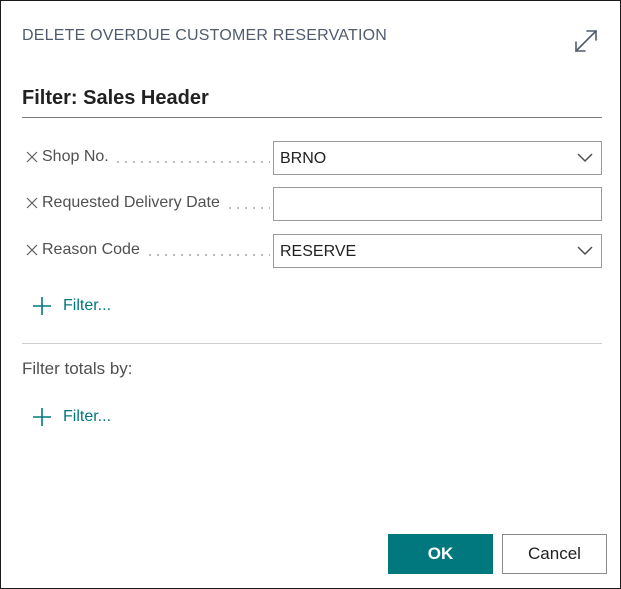  I want to click on shop-no-dropdown: BRNO, so click(437, 158).